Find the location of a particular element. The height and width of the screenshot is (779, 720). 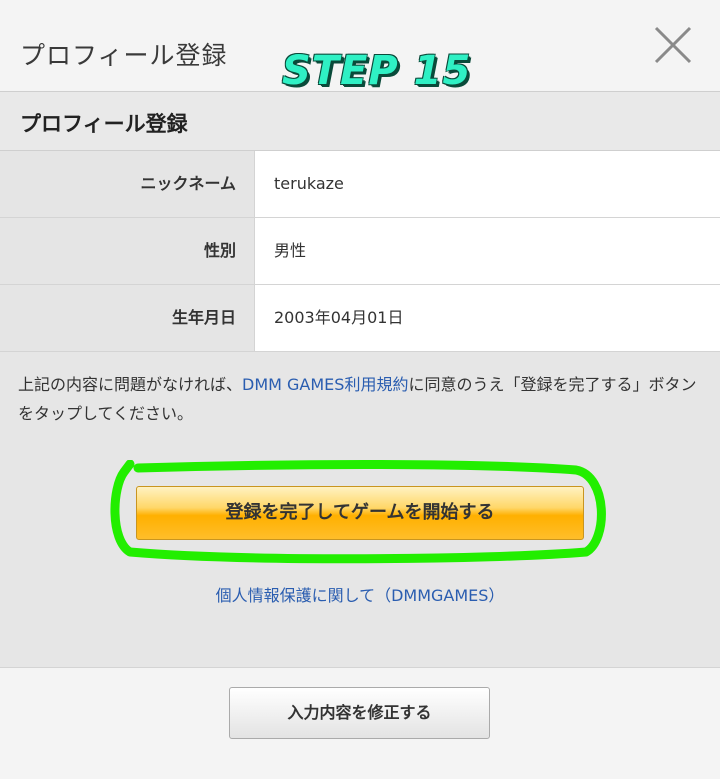

section-title: プロフィール登録 is located at coordinates (104, 124).